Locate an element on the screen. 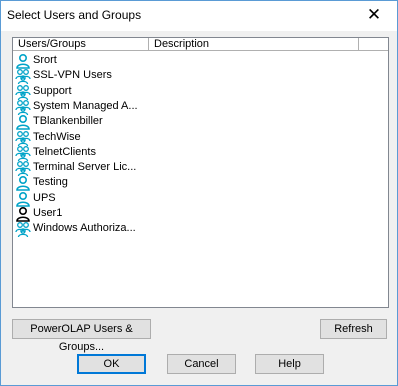  list-item: TechWise is located at coordinates (165, 138).